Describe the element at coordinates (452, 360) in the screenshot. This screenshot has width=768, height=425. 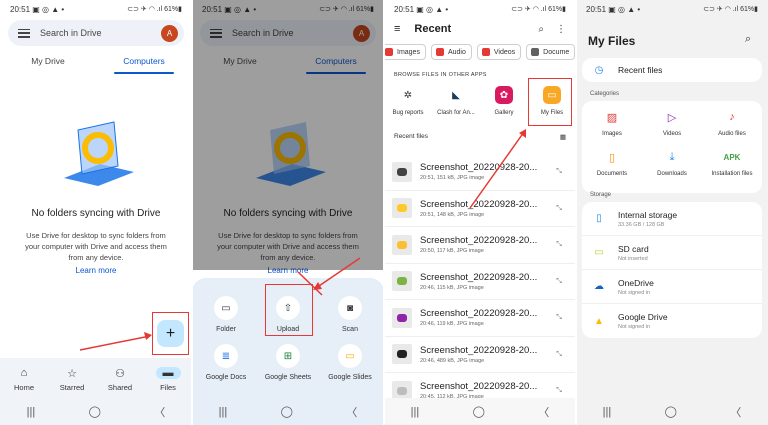
I see `file-meta: 20:46, 489 kB, JPG image` at that location.